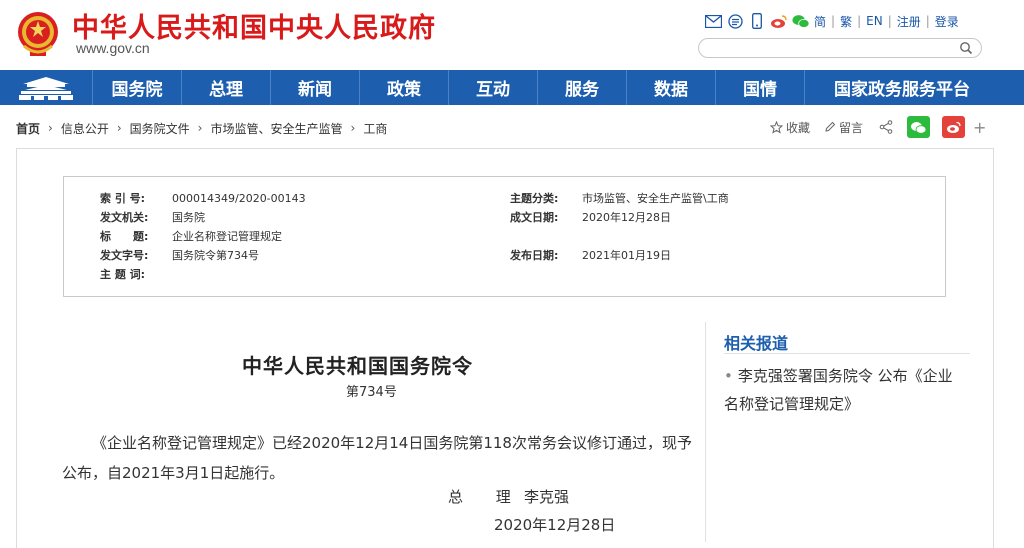 The width and height of the screenshot is (1024, 548). Describe the element at coordinates (626, 255) in the screenshot. I see `meta-published-value: 2021年01月19日` at that location.